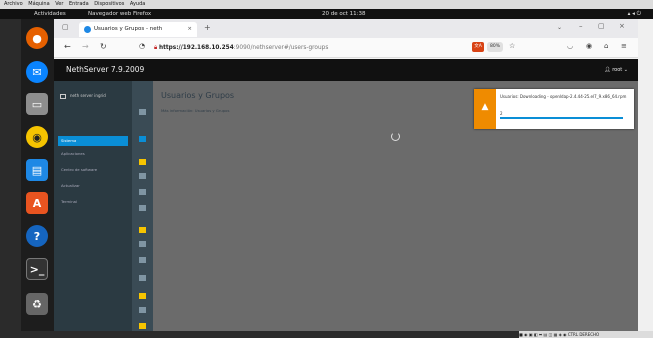 This screenshot has width=653, height=338. What do you see at coordinates (65, 27) in the screenshot?
I see `tab-list-icon: ▢` at bounding box center [65, 27].